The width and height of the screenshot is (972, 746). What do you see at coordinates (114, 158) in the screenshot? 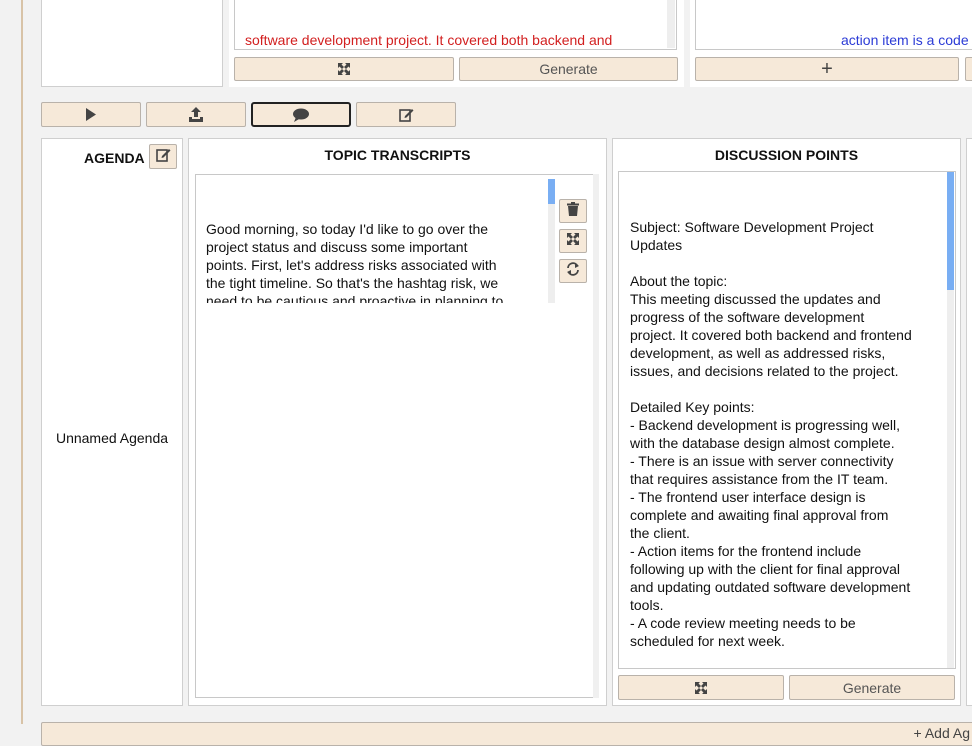
I see `agenda-title: AGENDA` at bounding box center [114, 158].